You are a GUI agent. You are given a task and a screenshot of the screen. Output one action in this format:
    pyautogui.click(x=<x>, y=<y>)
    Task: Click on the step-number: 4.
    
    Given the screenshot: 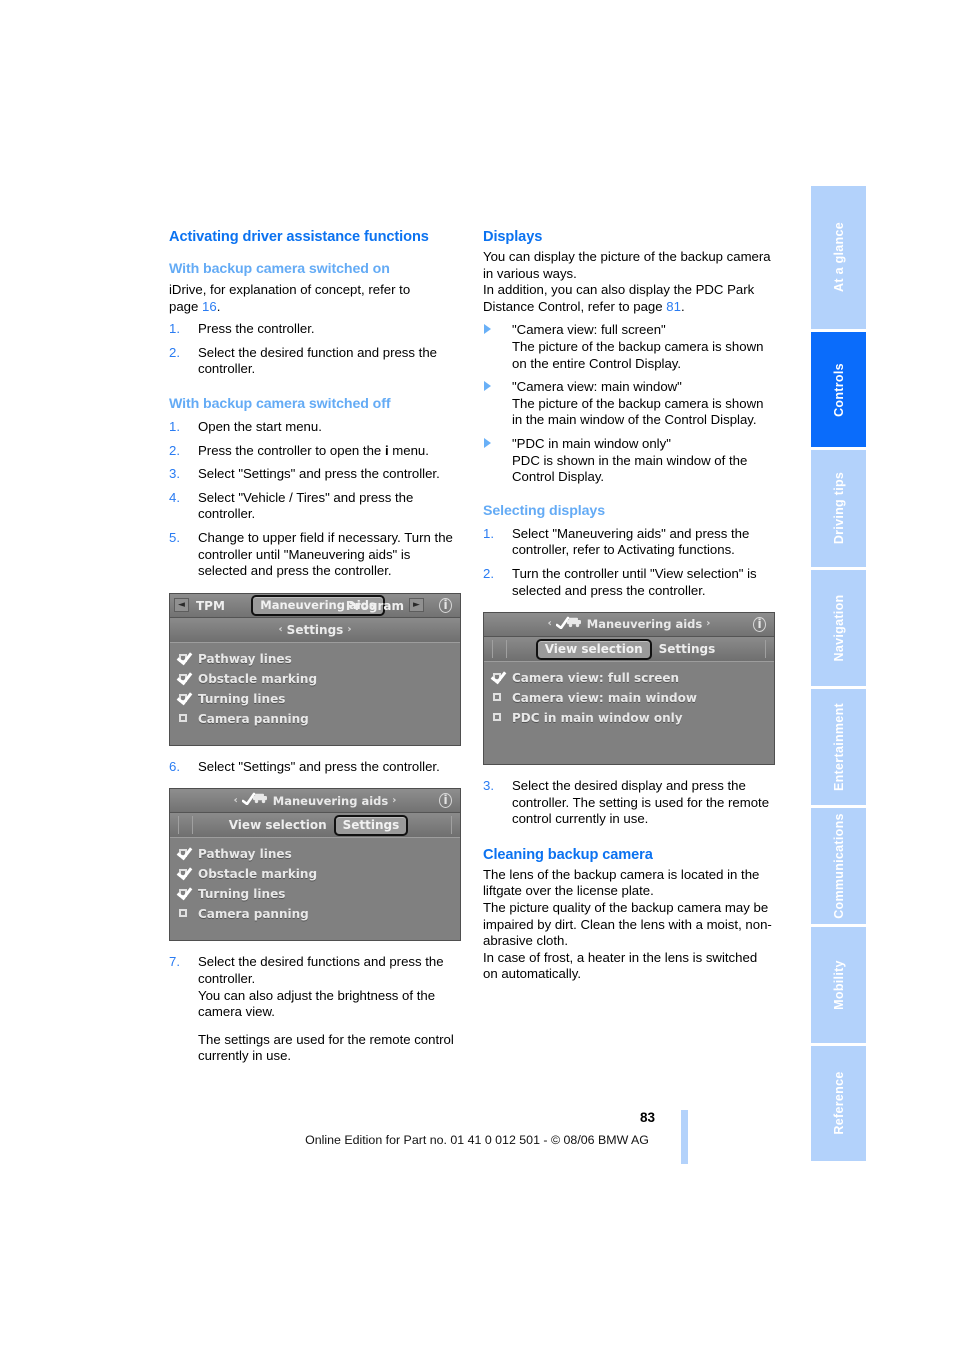 What is the action you would take?
    pyautogui.click(x=174, y=497)
    